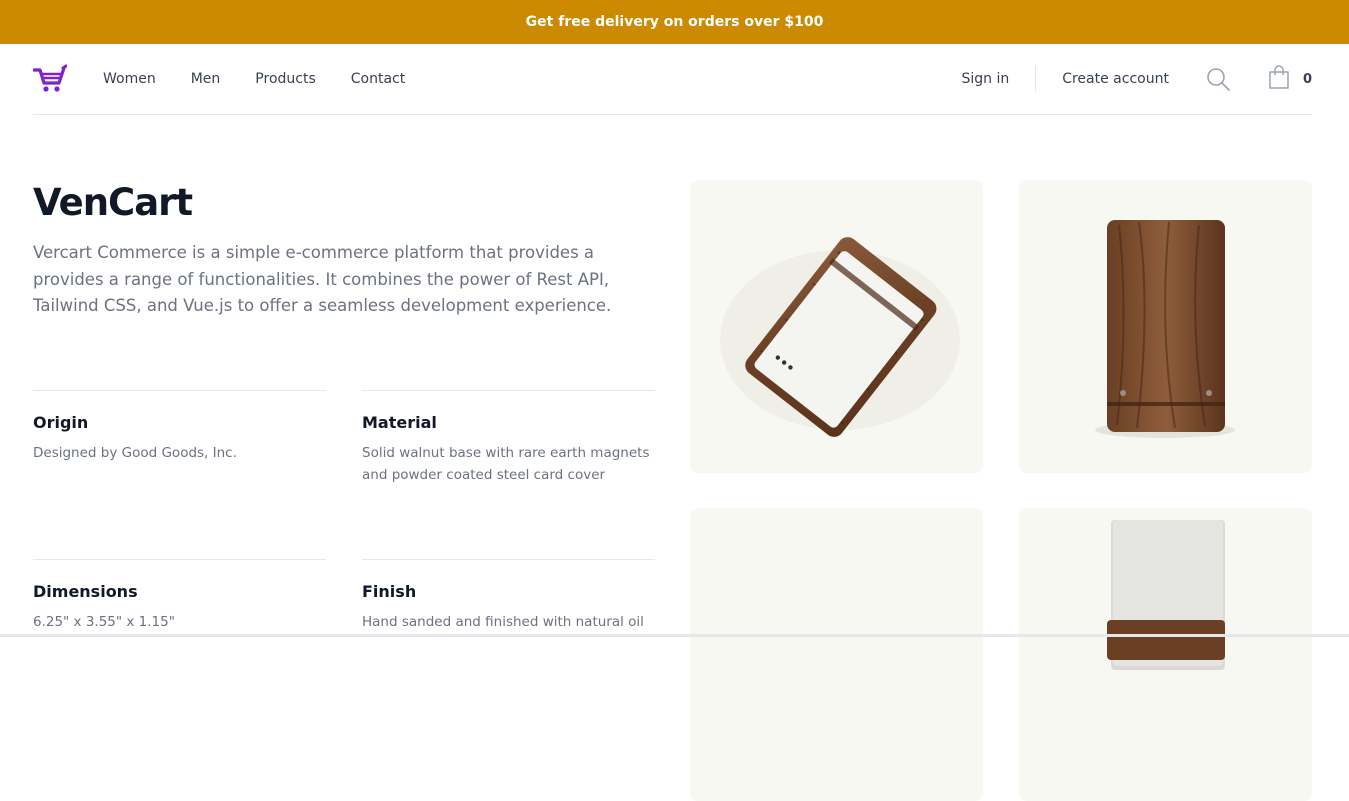 The image size is (1349, 801). I want to click on shopping-bag-icon, so click(1279, 79).